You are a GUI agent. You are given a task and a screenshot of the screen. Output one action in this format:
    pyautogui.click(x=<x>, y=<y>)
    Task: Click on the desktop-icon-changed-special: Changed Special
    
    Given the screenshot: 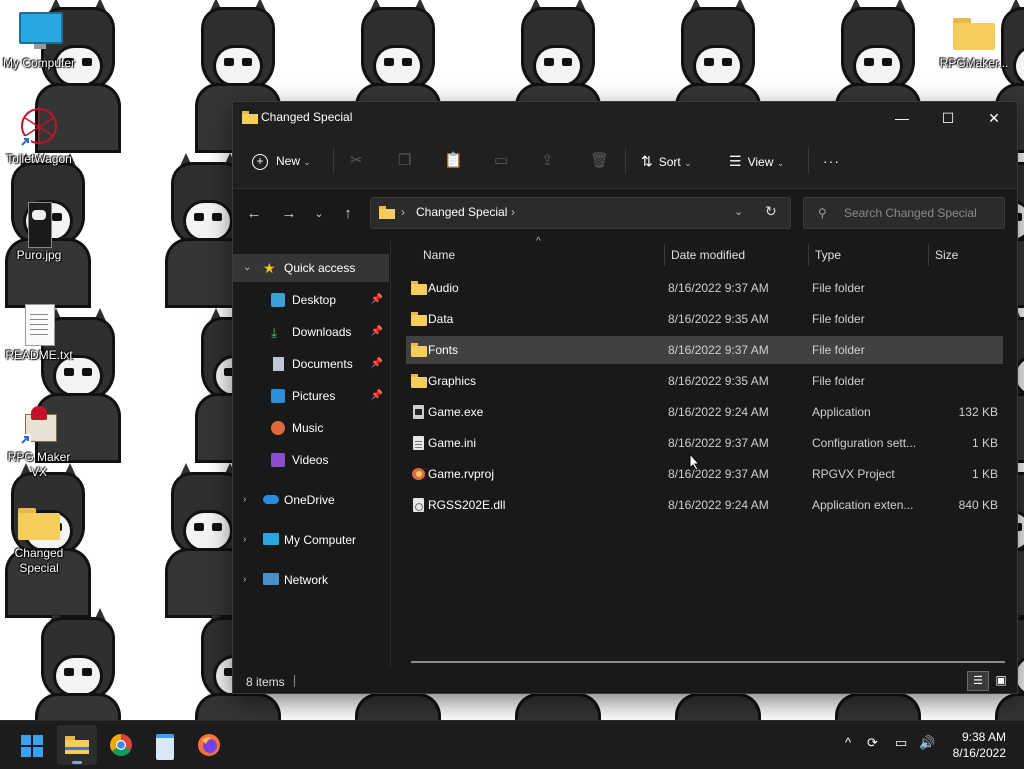 What is the action you would take?
    pyautogui.click(x=39, y=538)
    